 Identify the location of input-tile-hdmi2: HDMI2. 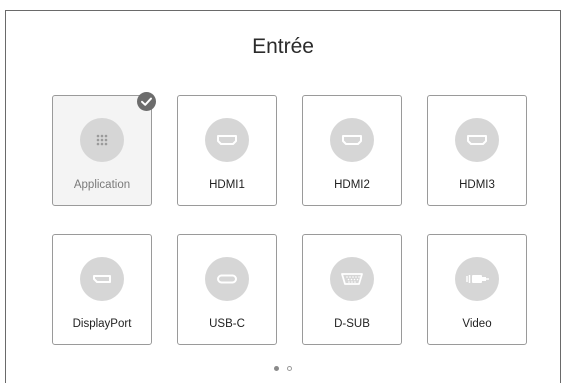
(352, 150).